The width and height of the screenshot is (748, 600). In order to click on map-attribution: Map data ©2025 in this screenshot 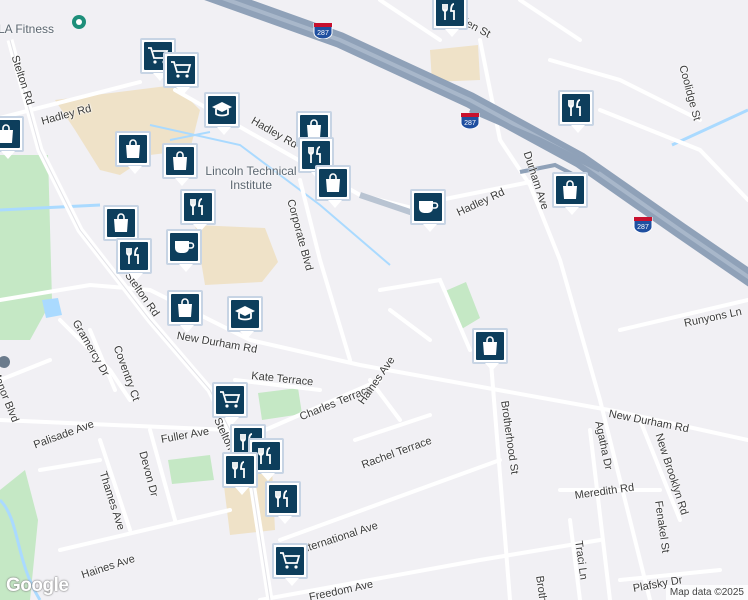, I will do `click(706, 592)`.